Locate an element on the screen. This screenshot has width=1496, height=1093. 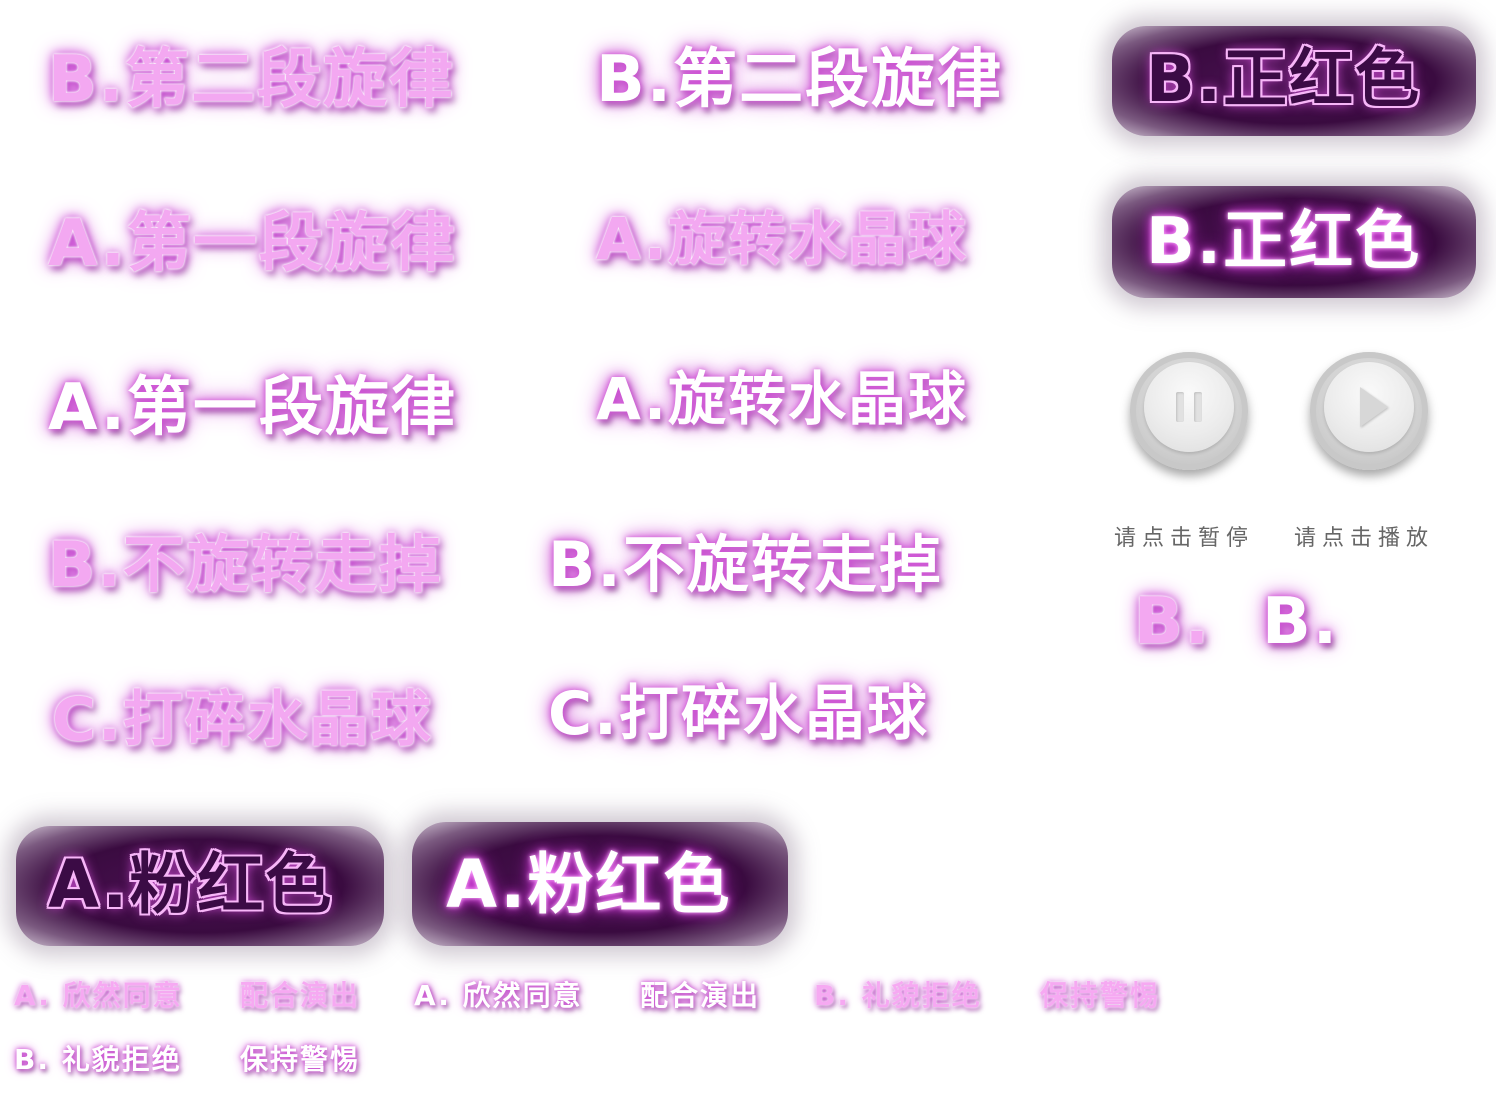
pause-button is located at coordinates (1189, 411).